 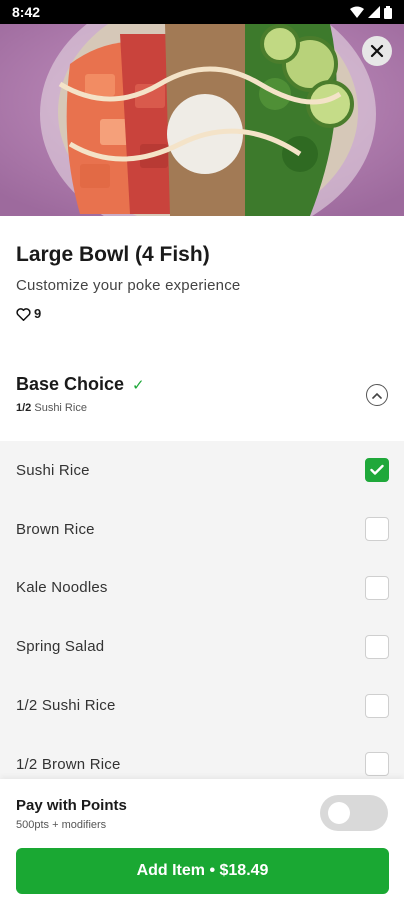 I want to click on item-title: Large Bowl (4 Fish), so click(x=113, y=254).